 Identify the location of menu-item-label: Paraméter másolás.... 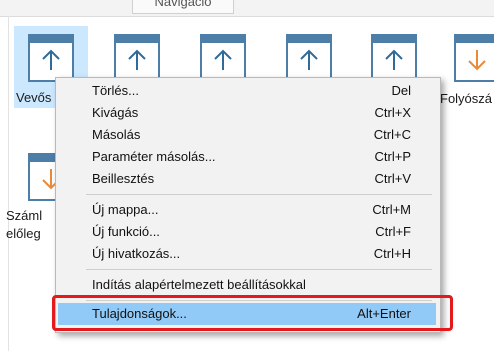
(154, 156).